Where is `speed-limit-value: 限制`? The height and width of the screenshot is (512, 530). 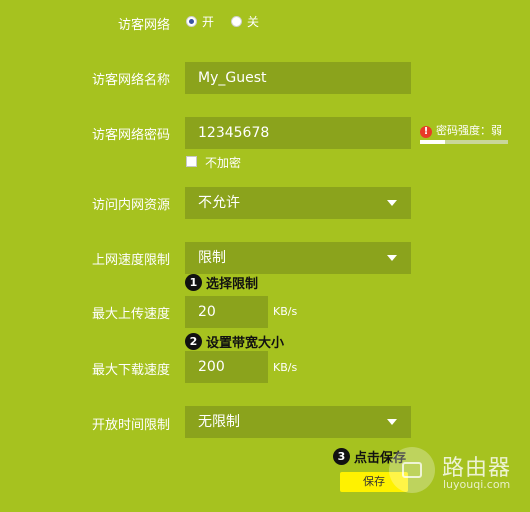
speed-limit-value: 限制 is located at coordinates (212, 258).